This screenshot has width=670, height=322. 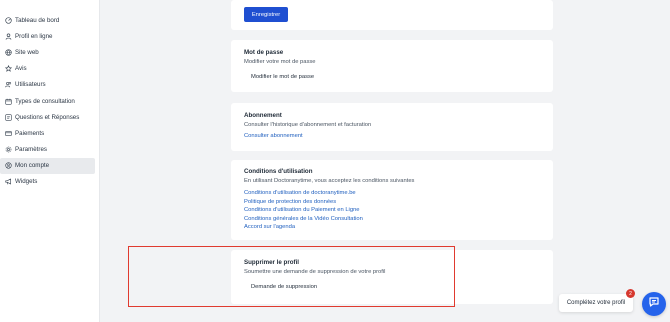 I want to click on highlight-box, so click(x=291, y=276).